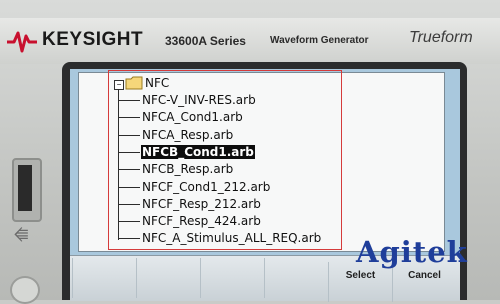  Describe the element at coordinates (187, 169) in the screenshot. I see `file-item: NFCB_Resp.arb` at that location.